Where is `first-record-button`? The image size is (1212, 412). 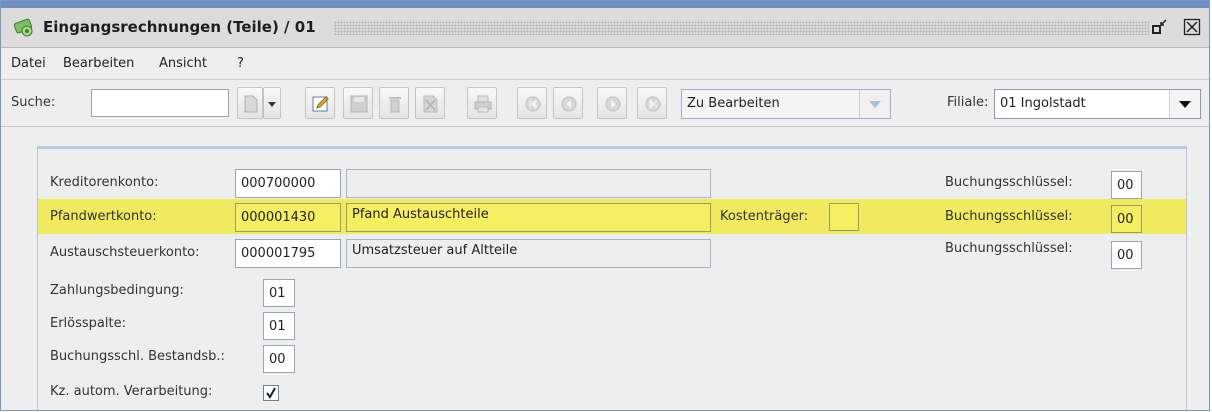
first-record-button is located at coordinates (532, 103).